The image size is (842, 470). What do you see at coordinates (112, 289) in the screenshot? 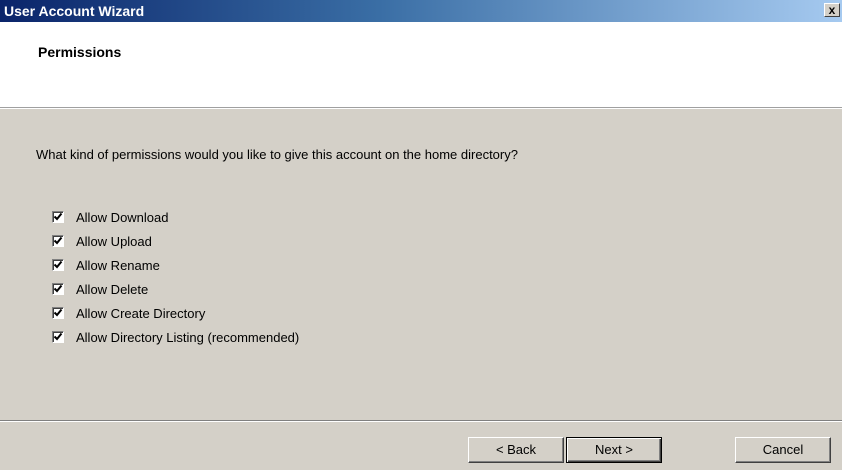
I see `allow-delete-label: Allow Delete` at bounding box center [112, 289].